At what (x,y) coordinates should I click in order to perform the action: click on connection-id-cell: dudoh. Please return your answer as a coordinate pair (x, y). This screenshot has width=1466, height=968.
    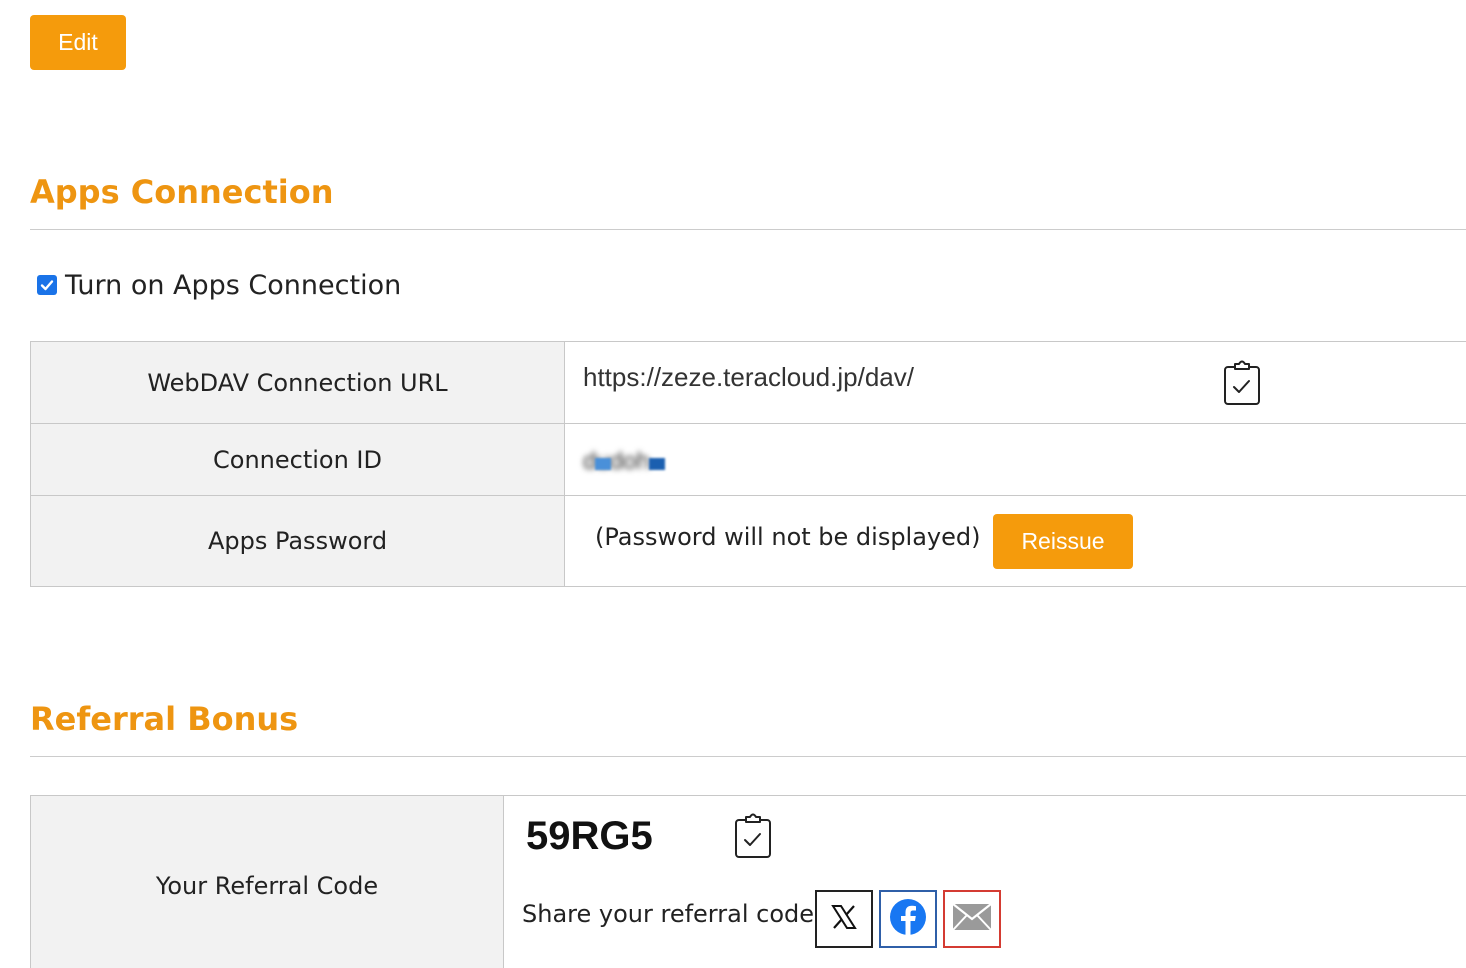
    Looking at the image, I should click on (1015, 459).